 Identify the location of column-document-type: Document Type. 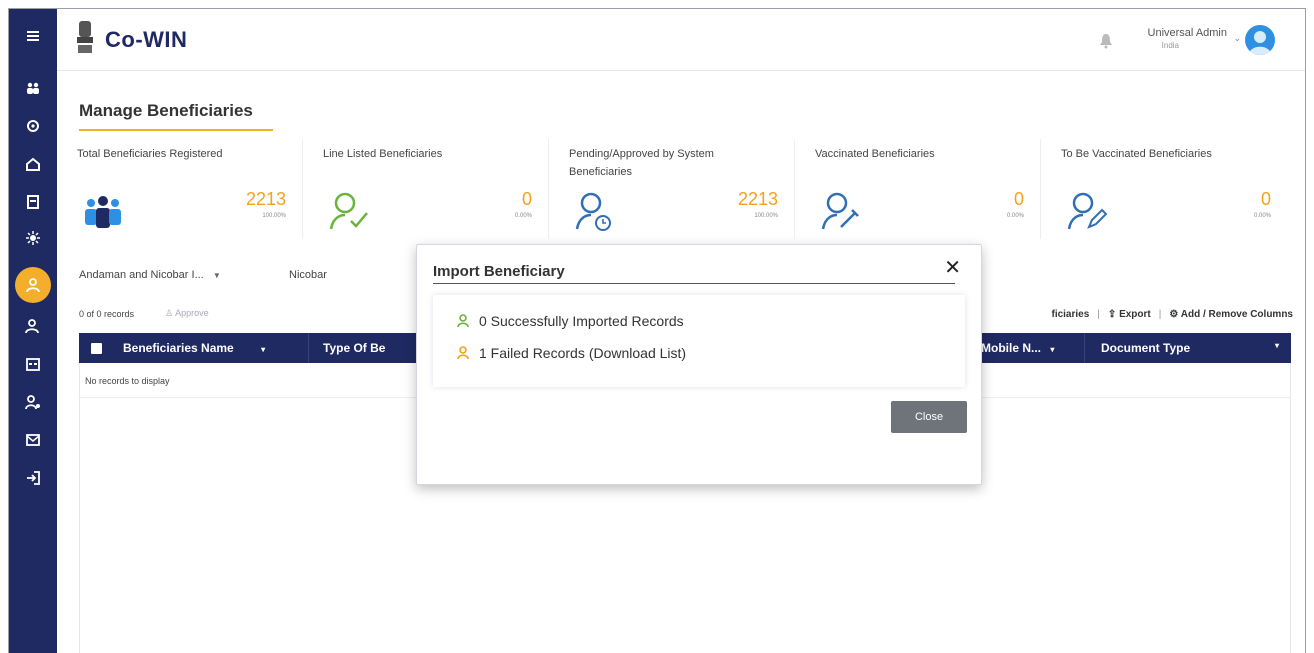
(1145, 348).